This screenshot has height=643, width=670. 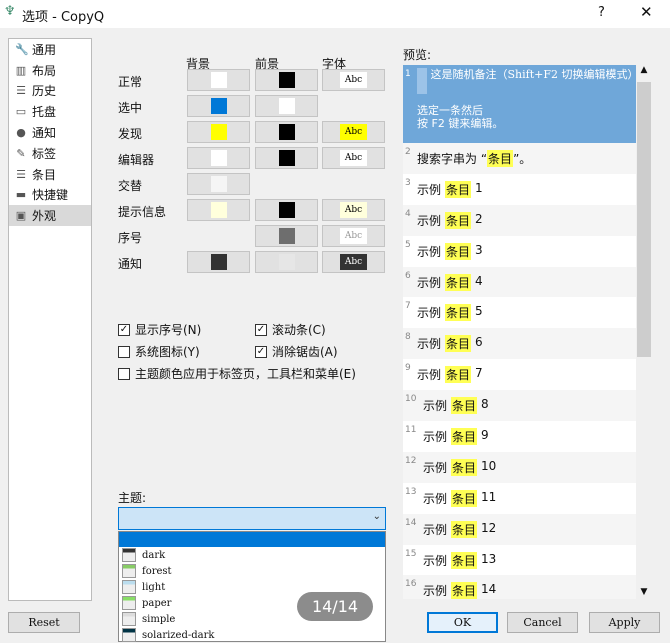 I want to click on color-row-label: 序号, so click(x=130, y=238).